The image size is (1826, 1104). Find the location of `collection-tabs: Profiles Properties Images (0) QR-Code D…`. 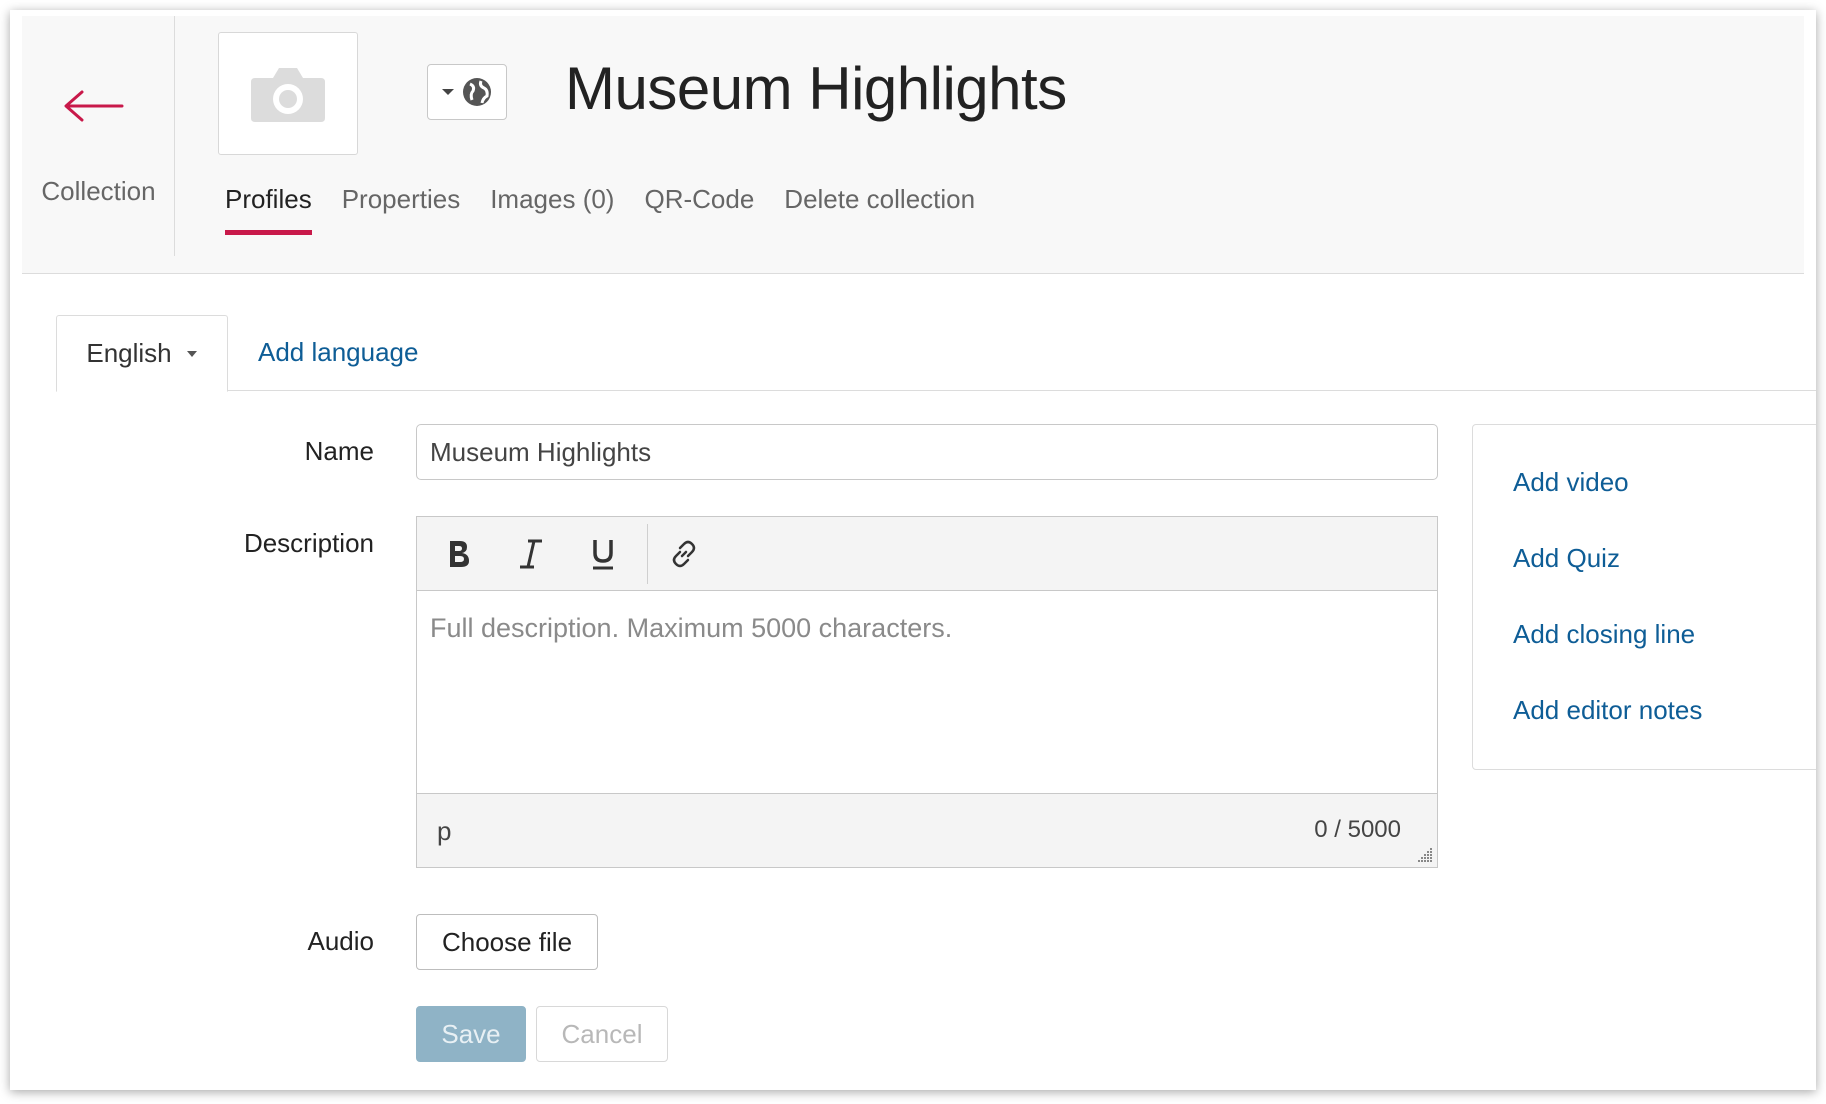

collection-tabs: Profiles Properties Images (0) QR-Code D… is located at coordinates (615, 209).